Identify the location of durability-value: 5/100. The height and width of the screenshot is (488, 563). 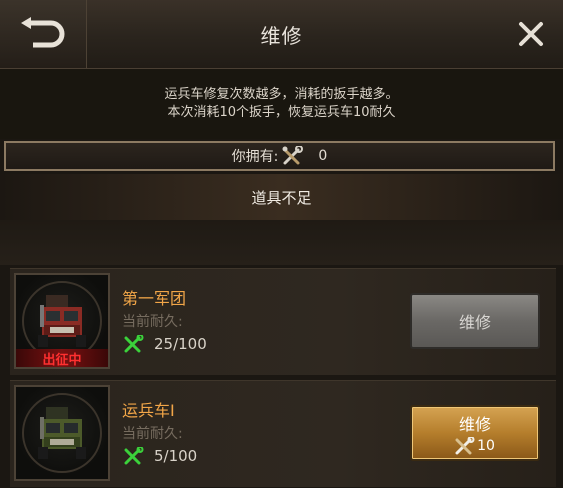
(176, 456).